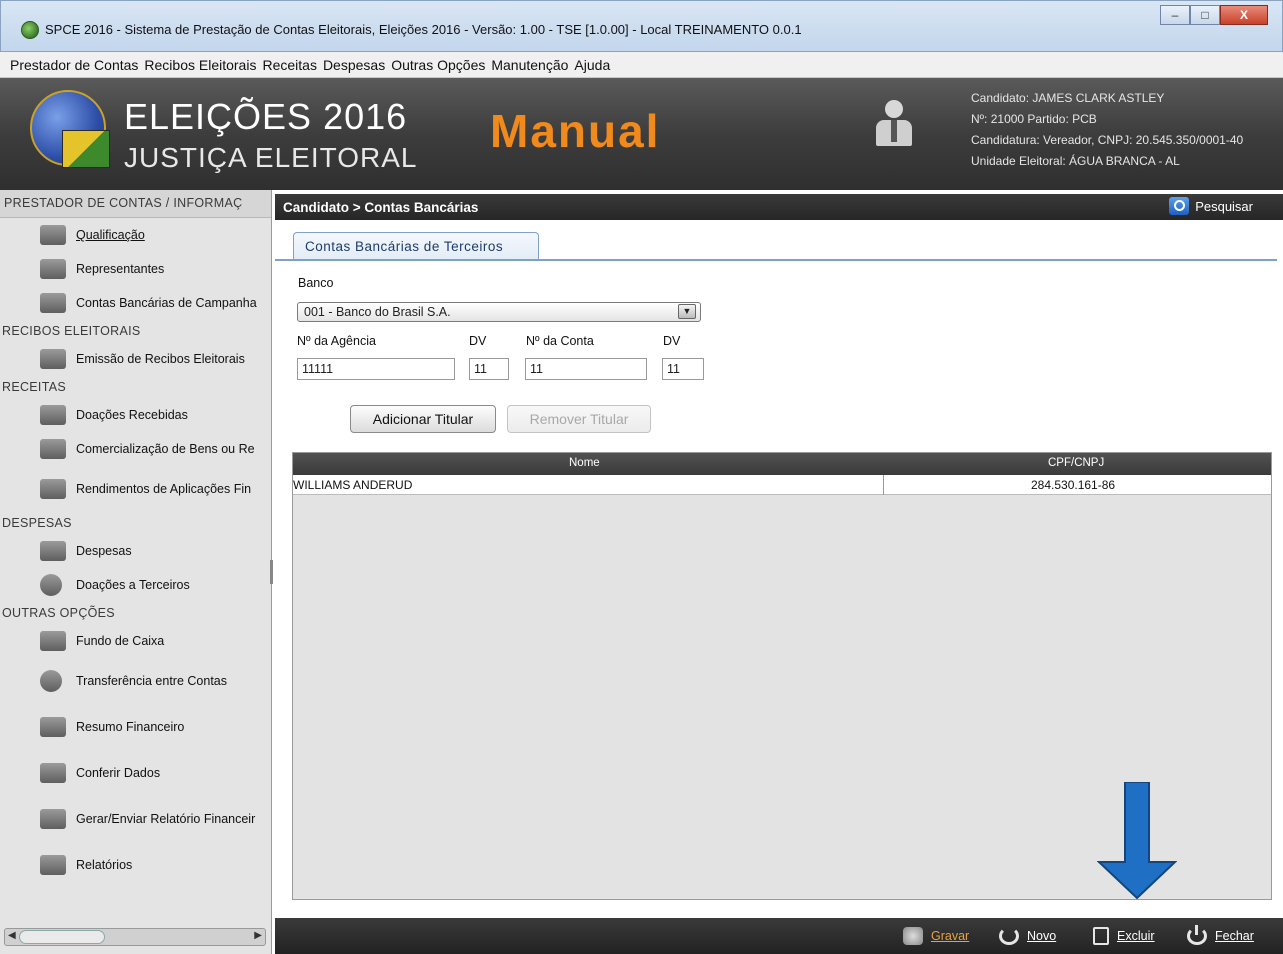 This screenshot has width=1283, height=954. What do you see at coordinates (53, 727) in the screenshot?
I see `document-icon` at bounding box center [53, 727].